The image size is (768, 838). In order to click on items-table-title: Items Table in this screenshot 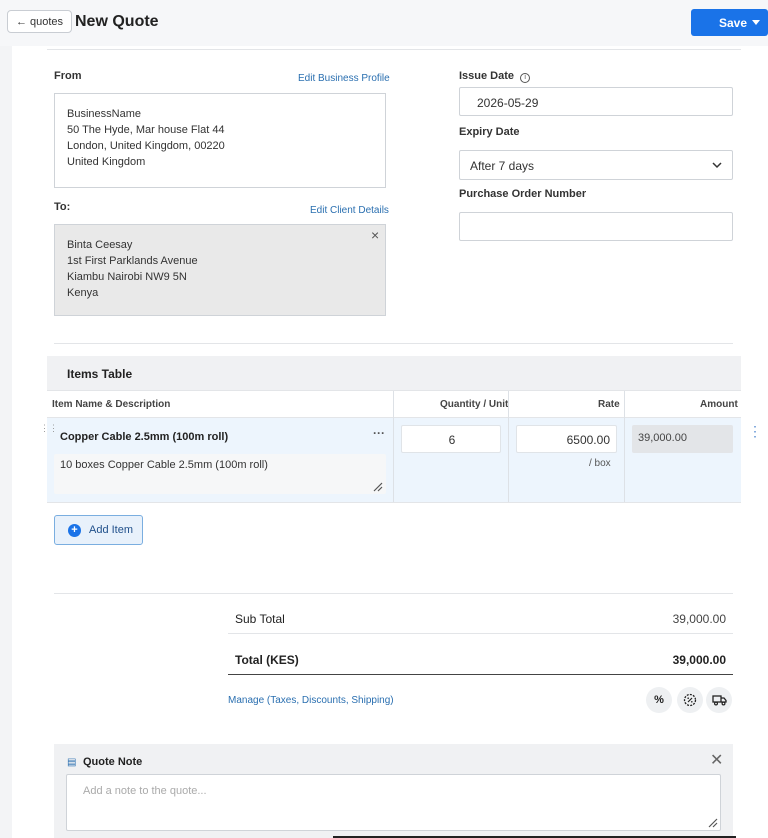, I will do `click(100, 374)`.